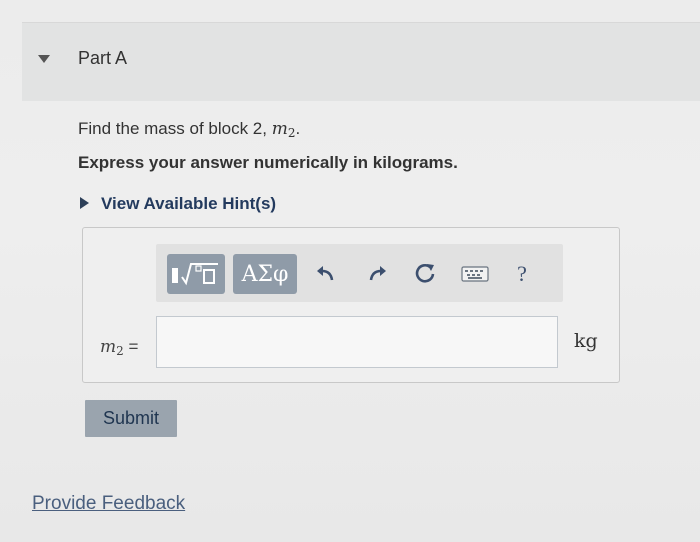 Image resolution: width=700 pixels, height=542 pixels. Describe the element at coordinates (357, 342) in the screenshot. I see `answer-input` at that location.